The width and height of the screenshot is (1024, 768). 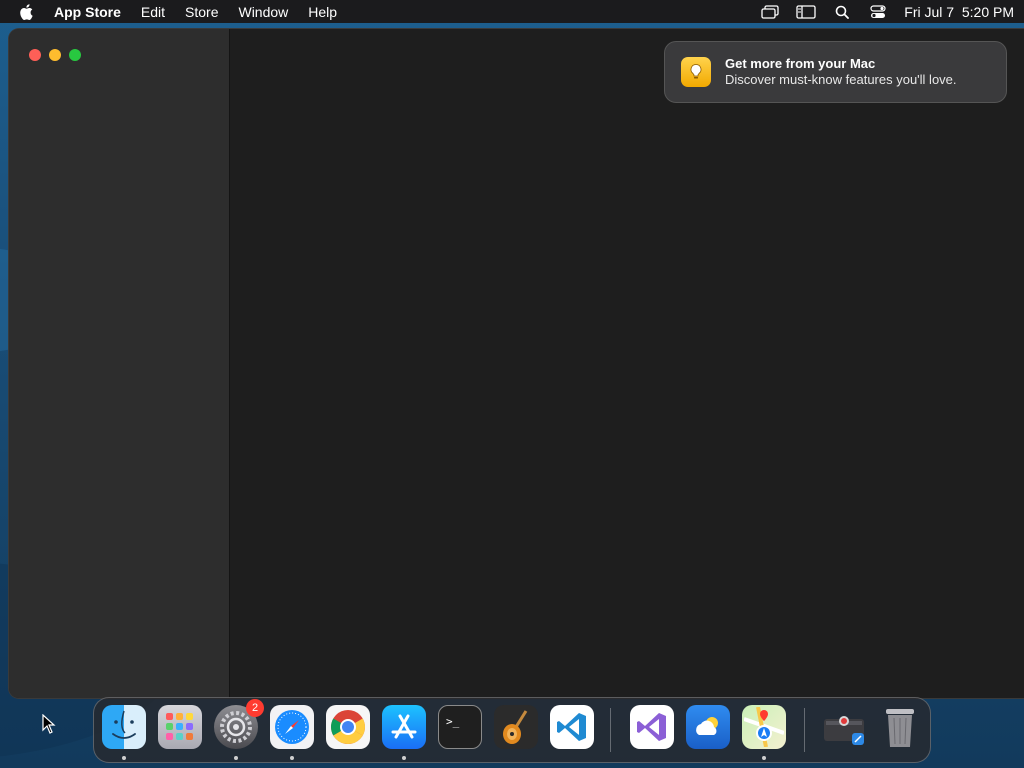 I want to click on window-controls, so click(x=55, y=55).